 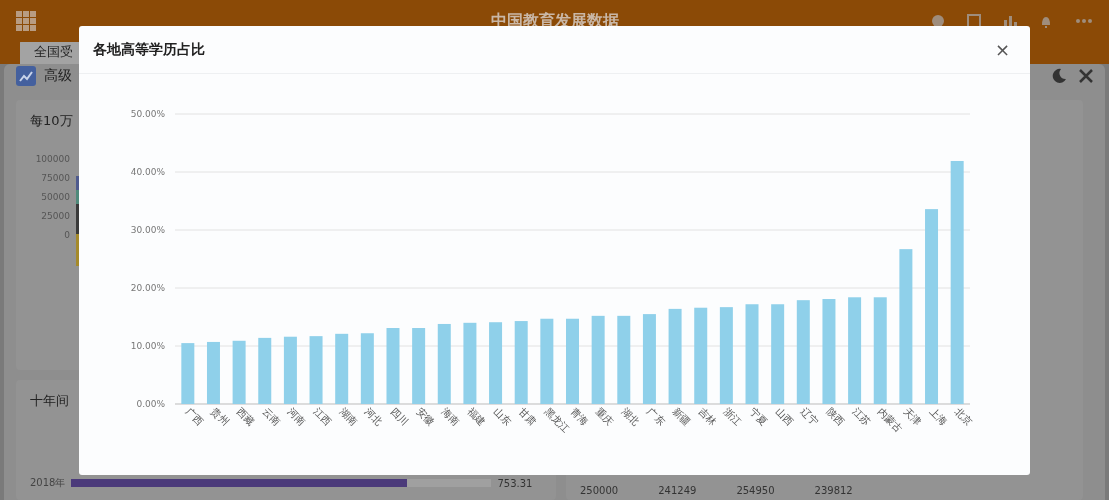 What do you see at coordinates (835, 416) in the screenshot?
I see `axis-label: 陕西` at bounding box center [835, 416].